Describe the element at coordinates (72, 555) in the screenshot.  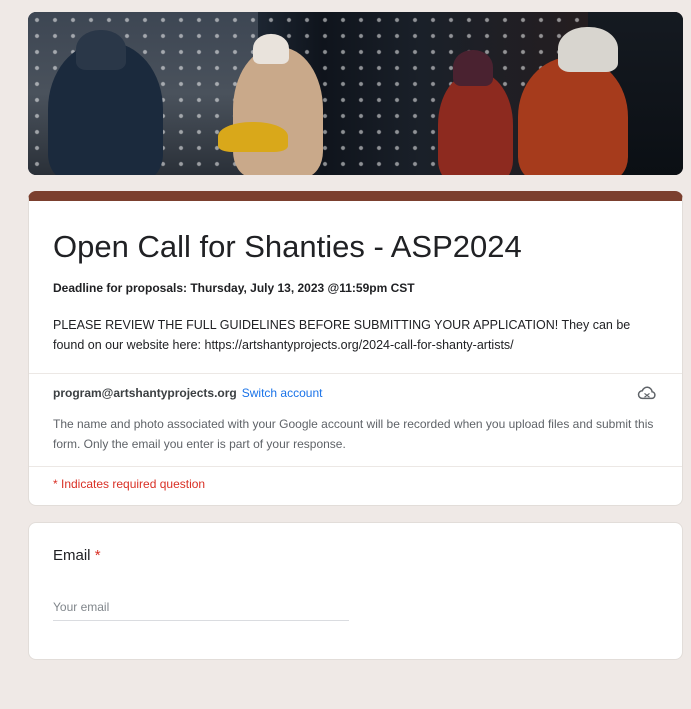
I see `email-label-text: Email` at that location.